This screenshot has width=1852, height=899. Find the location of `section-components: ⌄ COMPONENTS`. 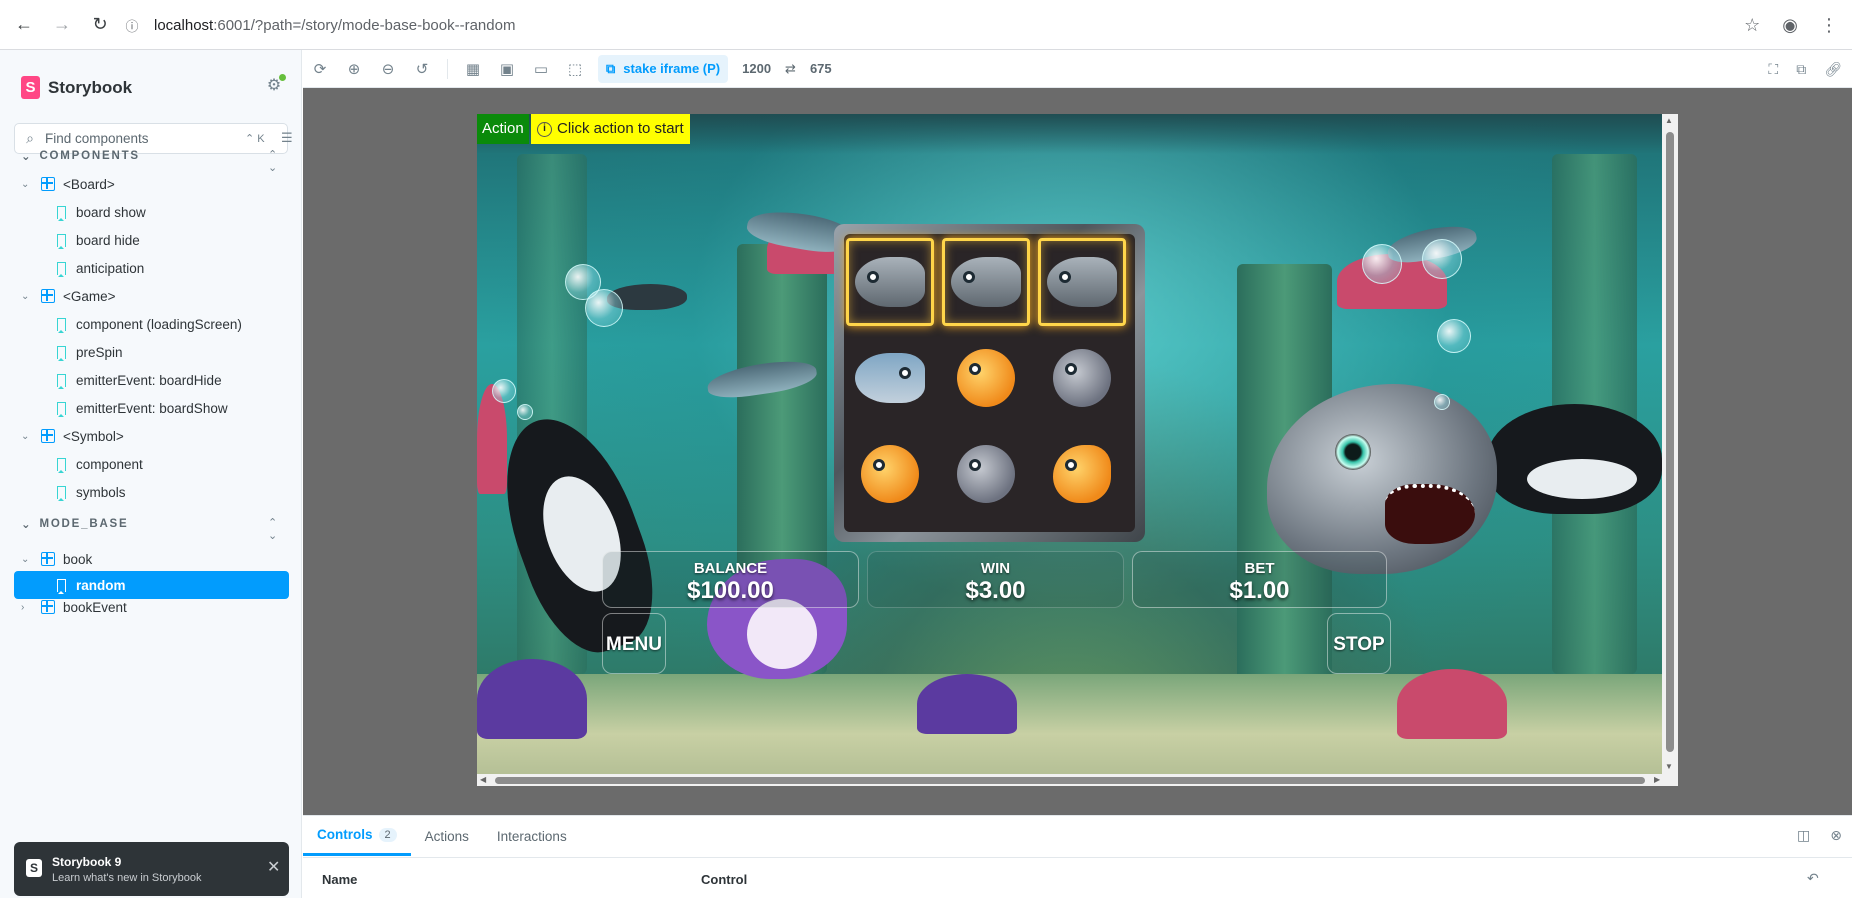

section-components: ⌄ COMPONENTS is located at coordinates (80, 156).